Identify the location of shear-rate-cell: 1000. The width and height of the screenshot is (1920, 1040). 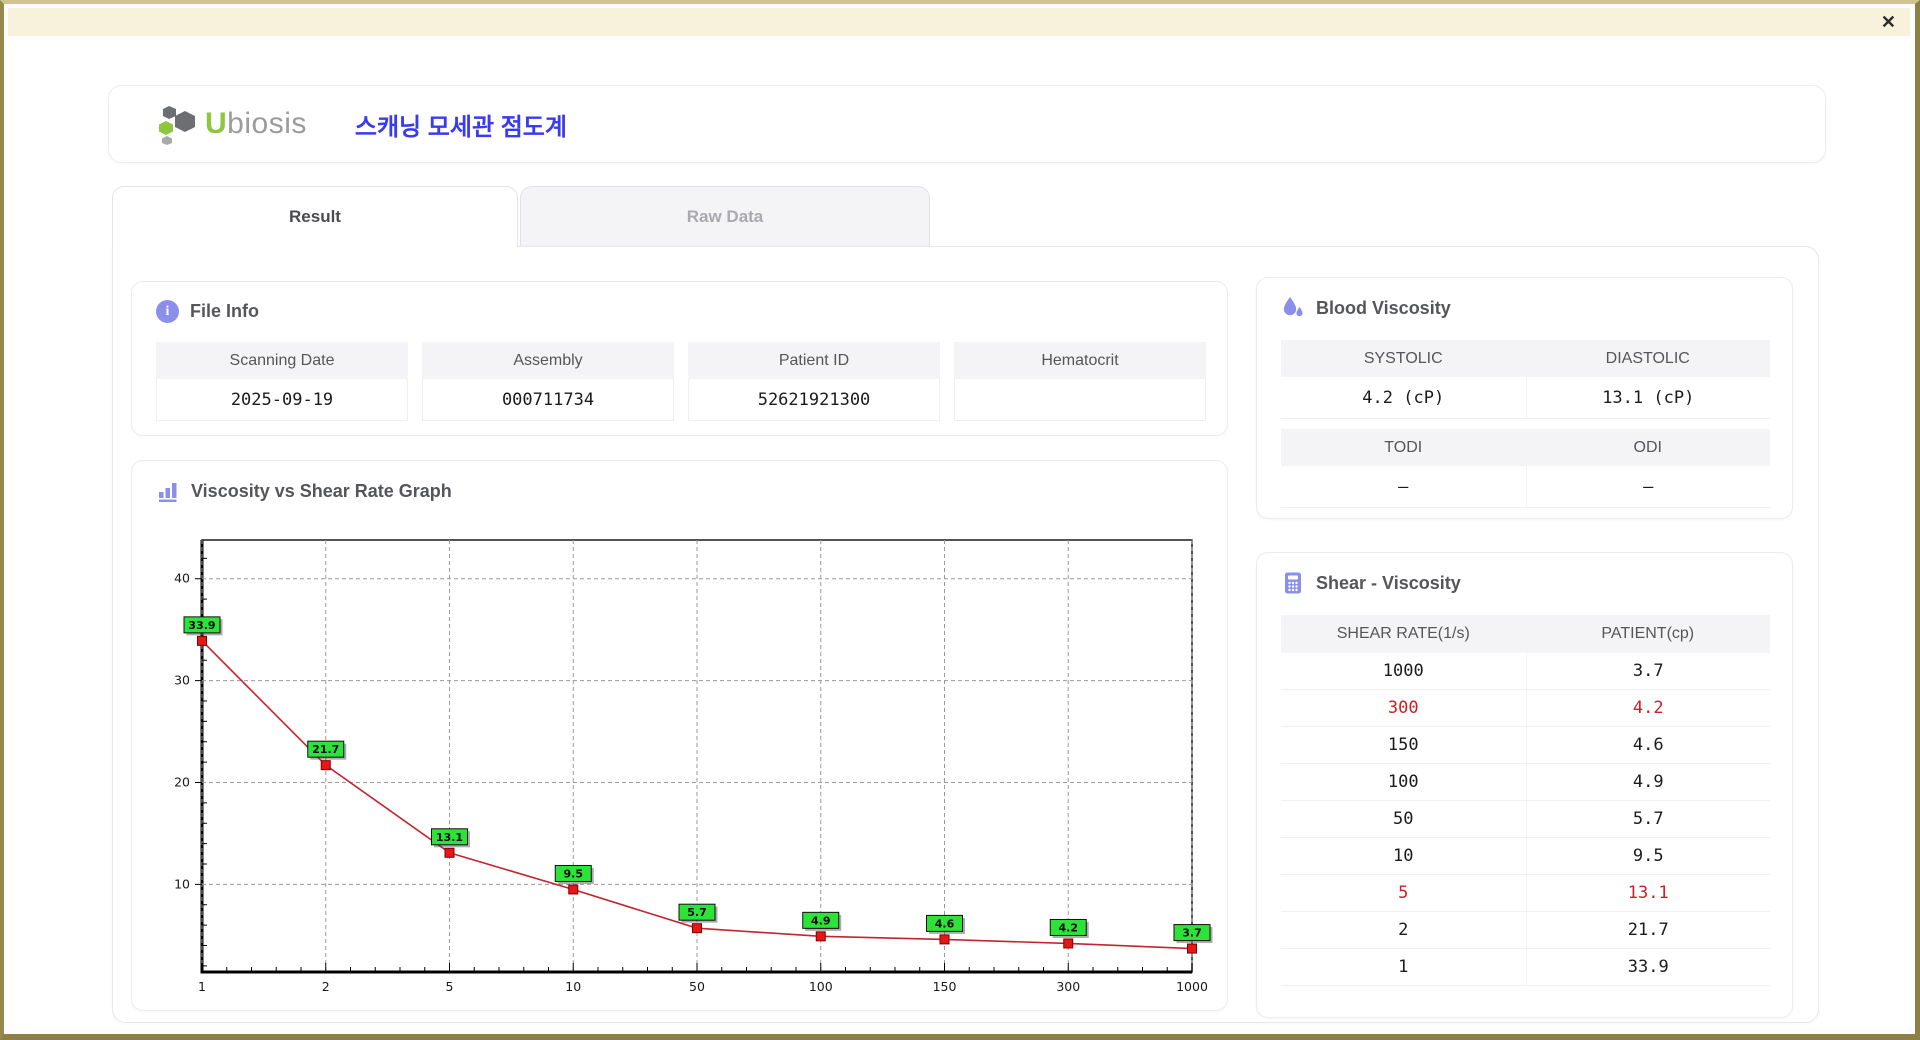
(1403, 671).